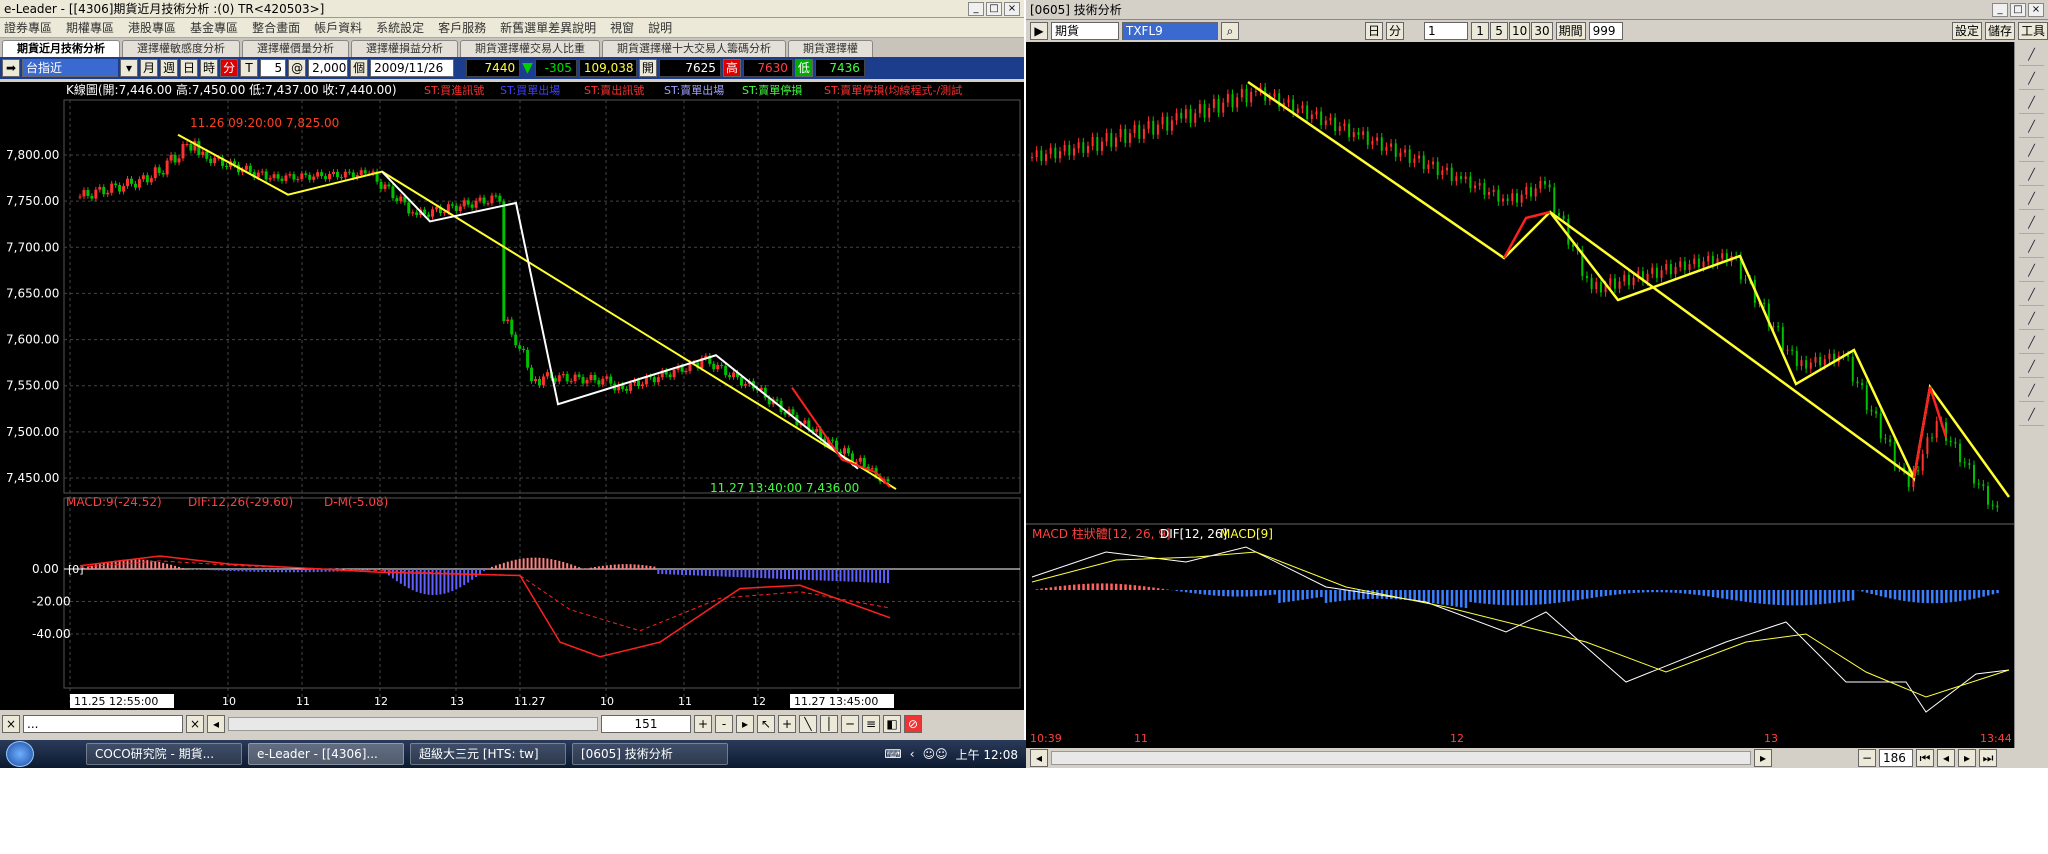  Describe the element at coordinates (1988, 758) in the screenshot. I see `r-last-icon: ⏭` at that location.